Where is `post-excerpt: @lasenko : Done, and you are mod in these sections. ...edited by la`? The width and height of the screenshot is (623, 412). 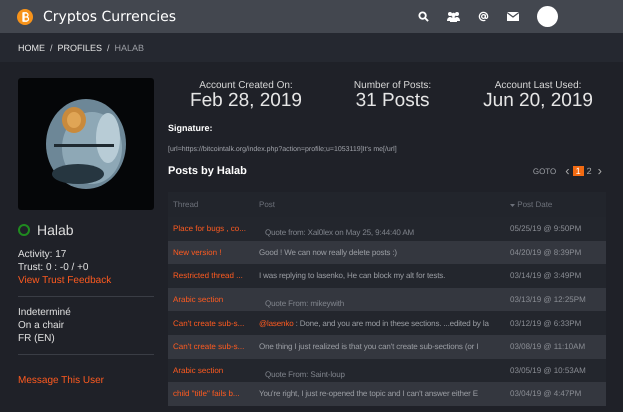
post-excerpt: @lasenko : Done, and you are mod in these sections. ...edited by la is located at coordinates (374, 323).